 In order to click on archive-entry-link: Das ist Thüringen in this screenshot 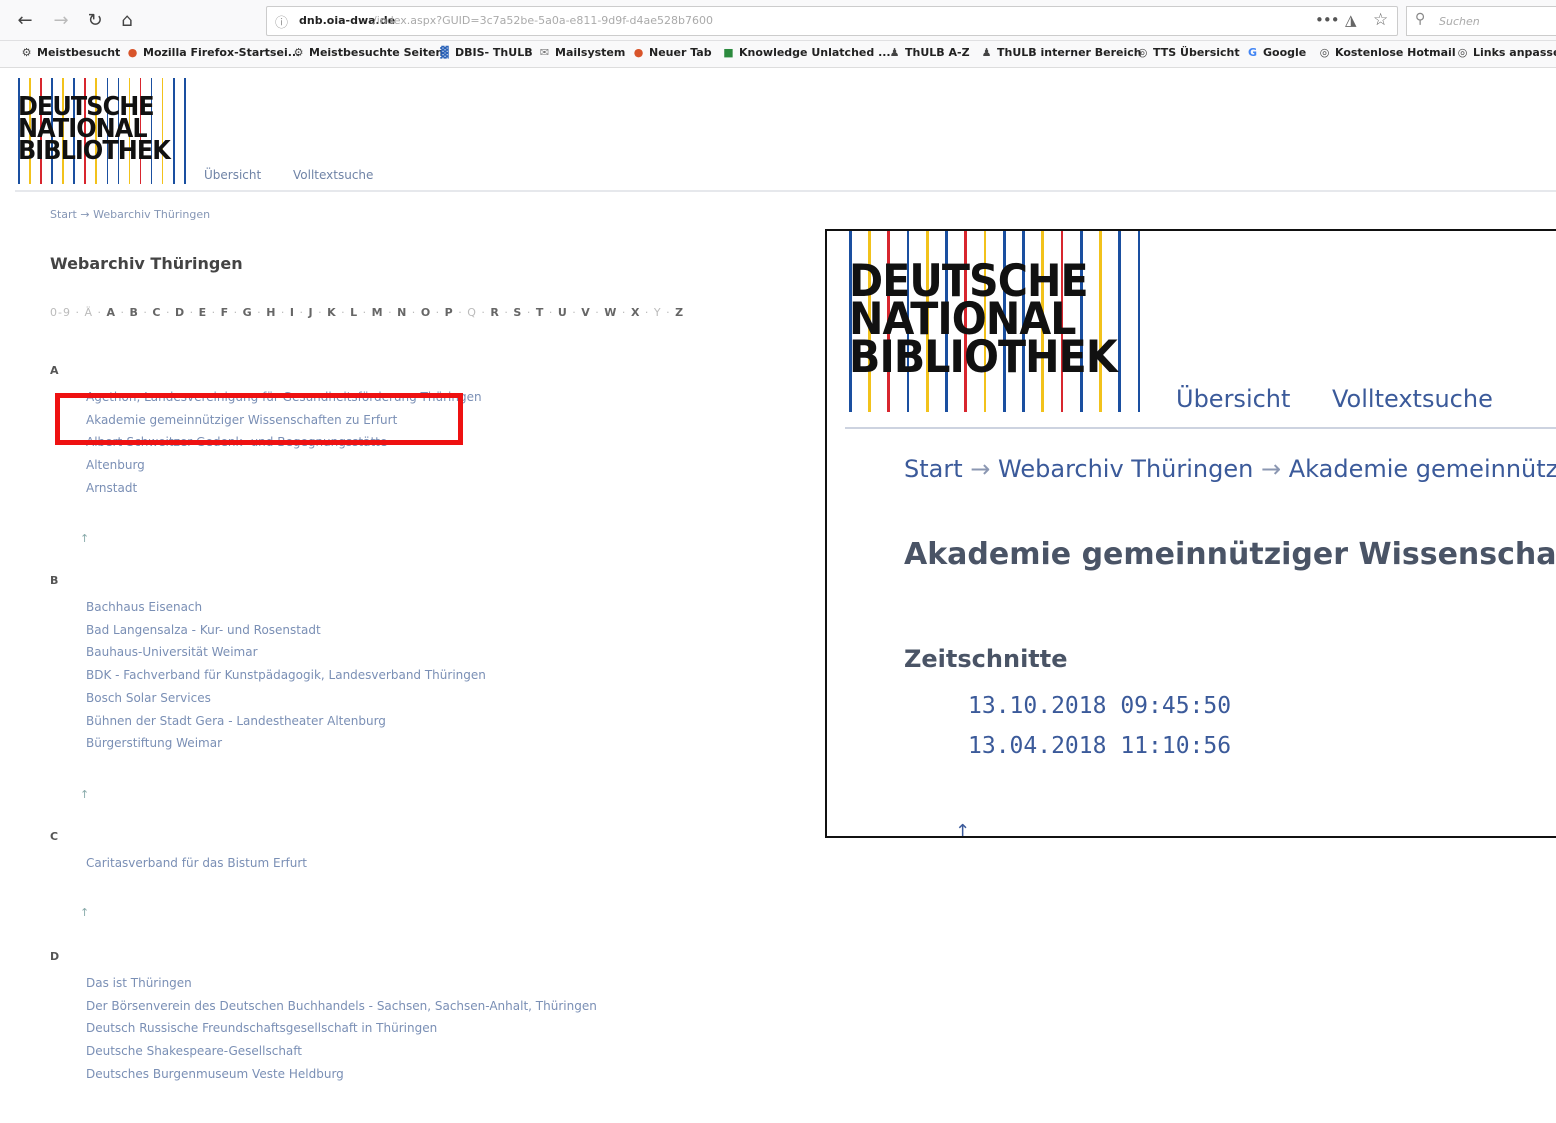, I will do `click(139, 983)`.